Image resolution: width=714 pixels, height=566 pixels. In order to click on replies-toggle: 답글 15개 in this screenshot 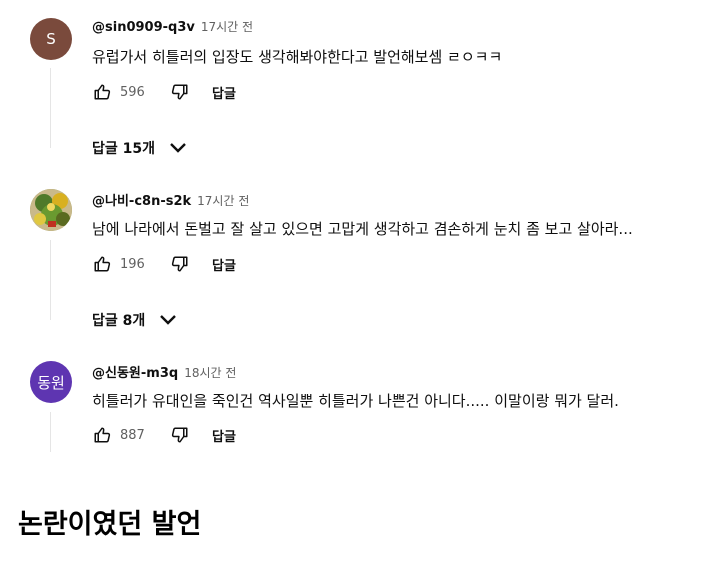, I will do `click(139, 148)`.